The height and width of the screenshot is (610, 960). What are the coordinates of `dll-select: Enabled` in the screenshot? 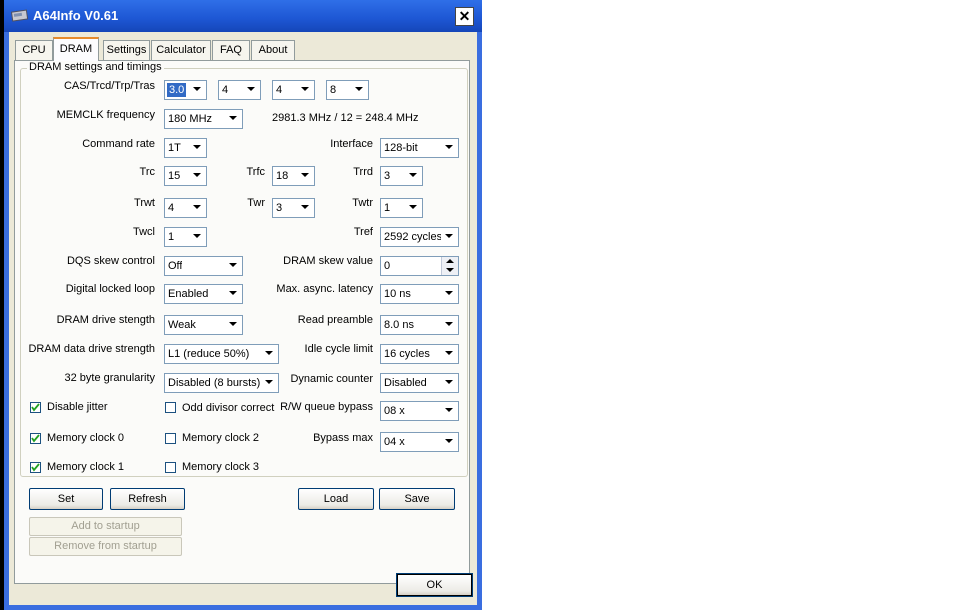 It's located at (203, 294).